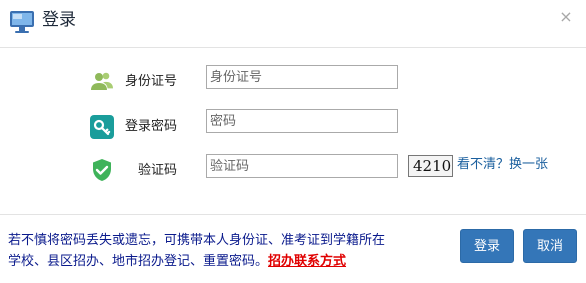 The width and height of the screenshot is (586, 283). What do you see at coordinates (59, 20) in the screenshot?
I see `dialog-title: 登录` at bounding box center [59, 20].